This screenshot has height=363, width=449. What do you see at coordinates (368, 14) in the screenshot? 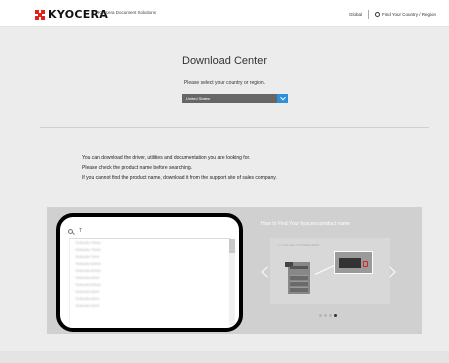
I see `header-separator` at bounding box center [368, 14].